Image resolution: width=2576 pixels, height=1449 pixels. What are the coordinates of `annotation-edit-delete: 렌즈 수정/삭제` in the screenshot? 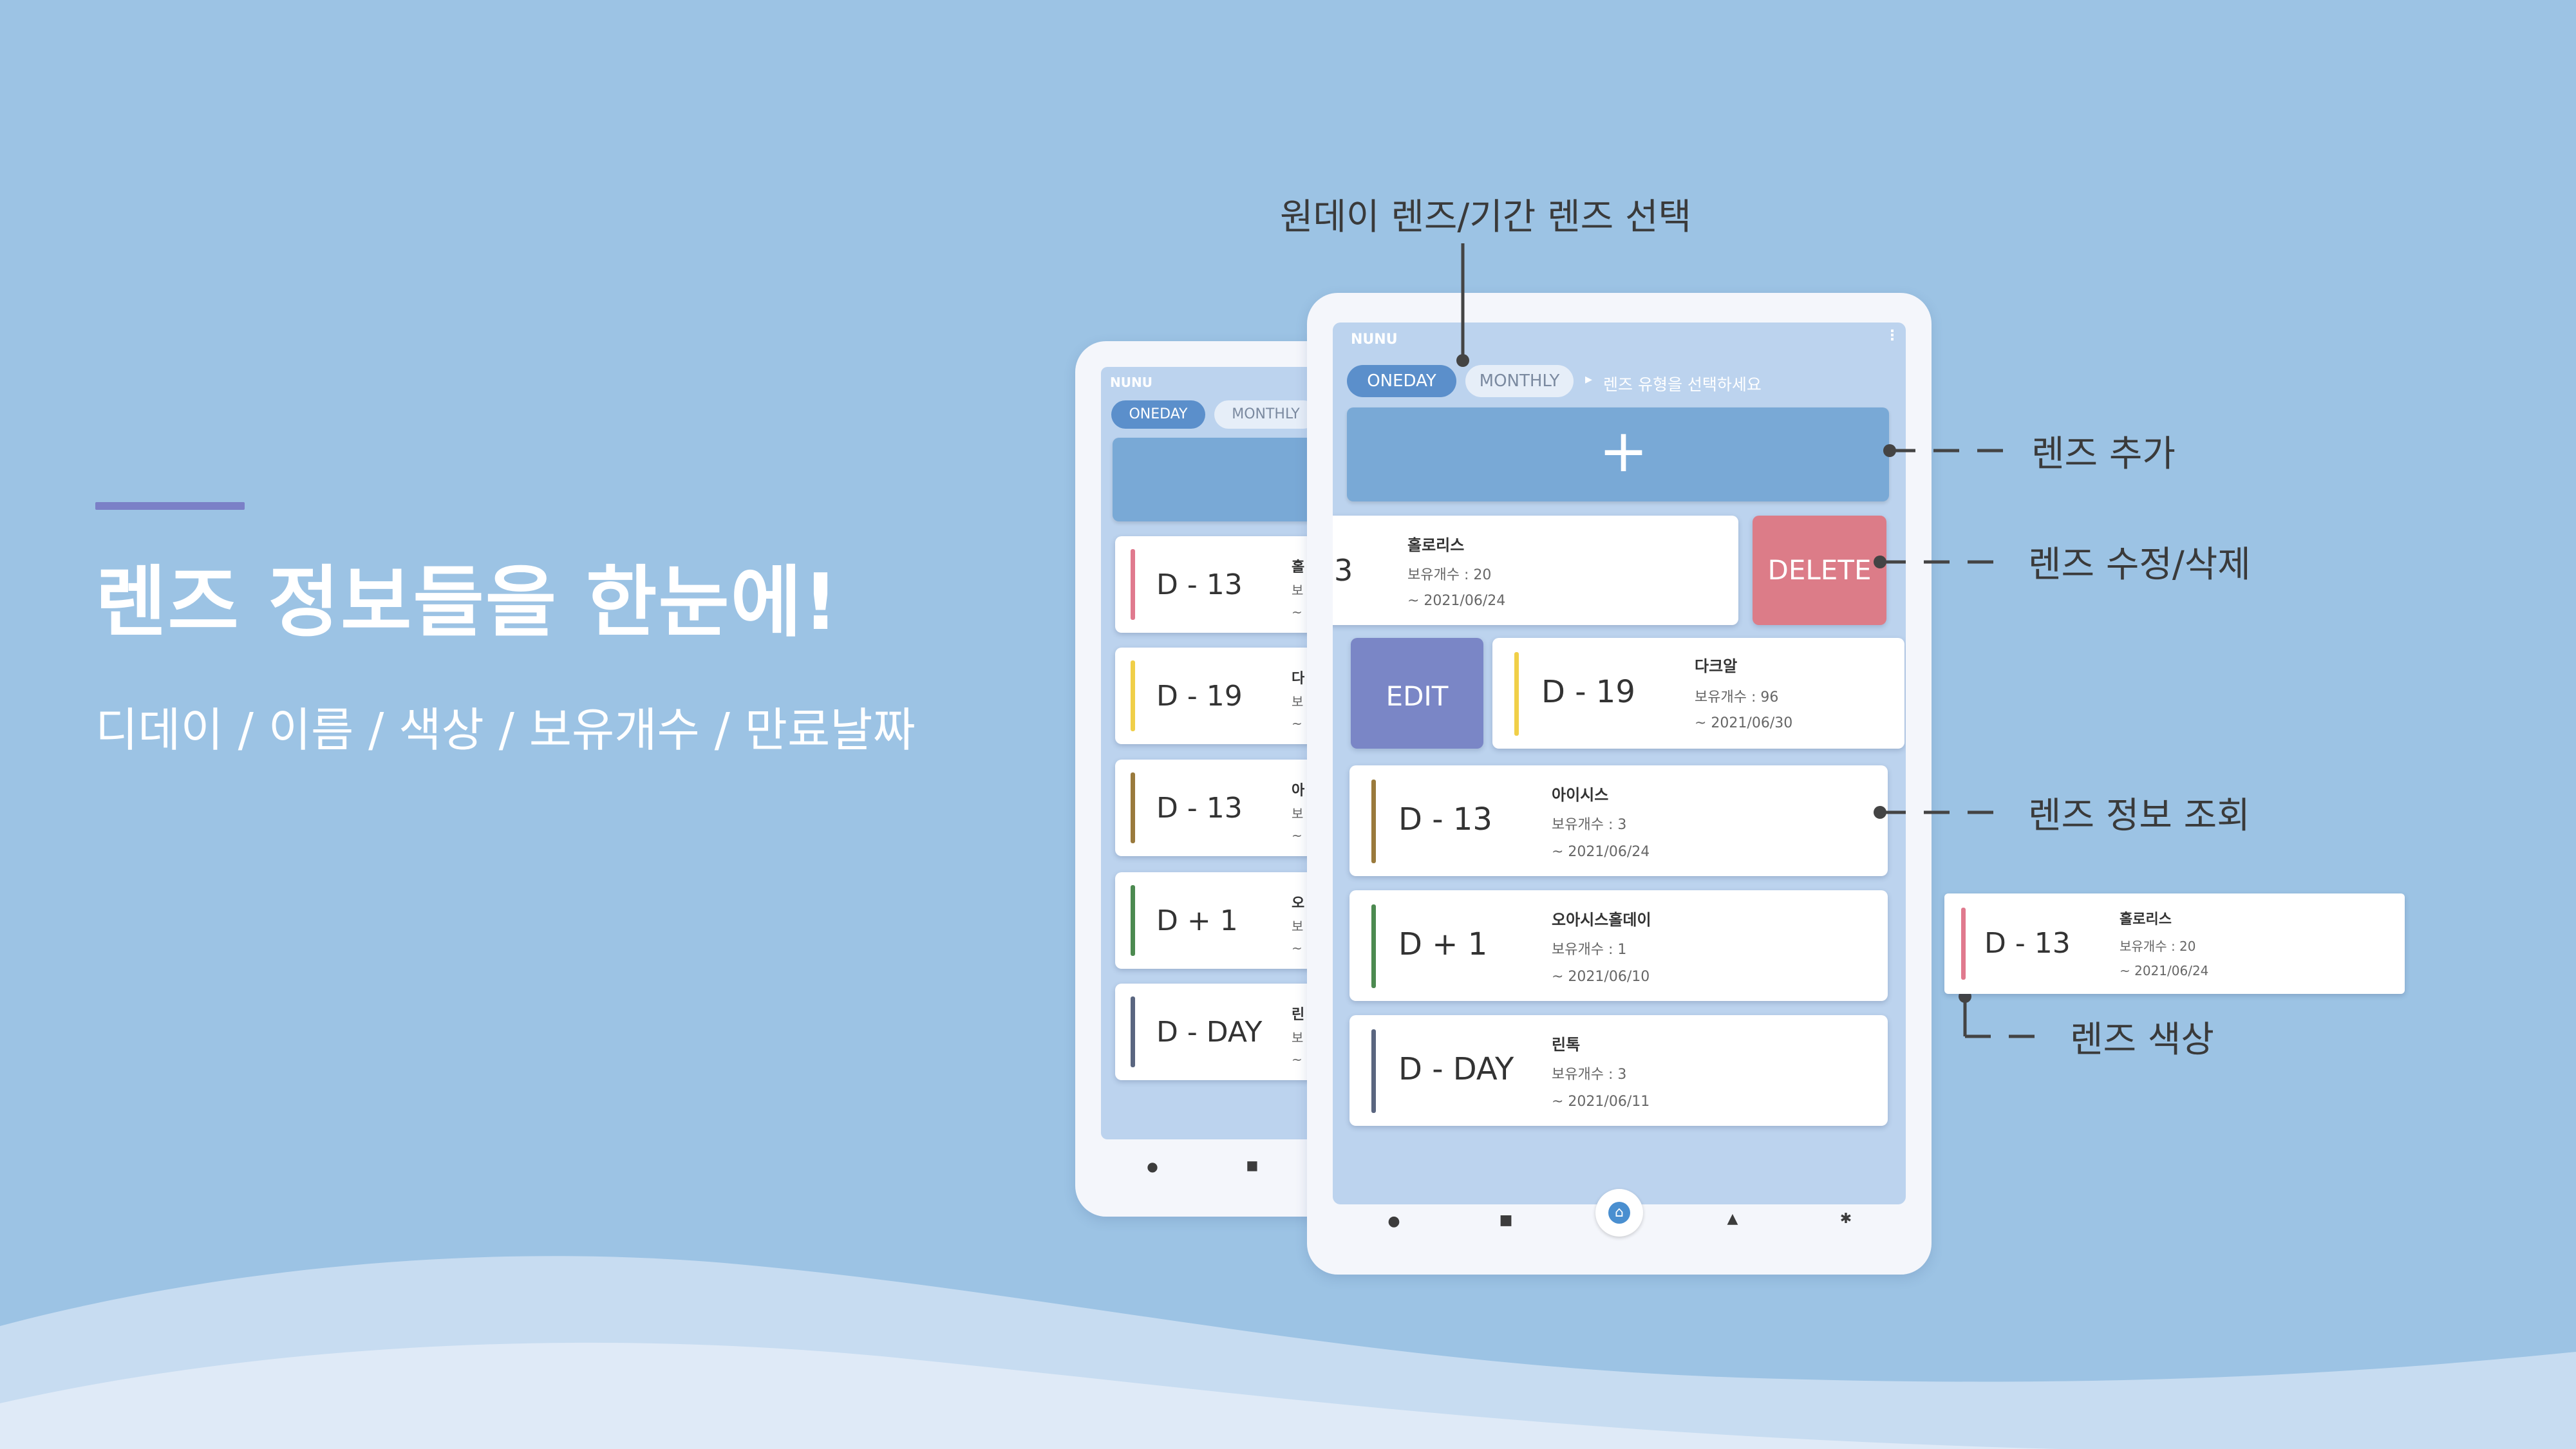 It's located at (2139, 565).